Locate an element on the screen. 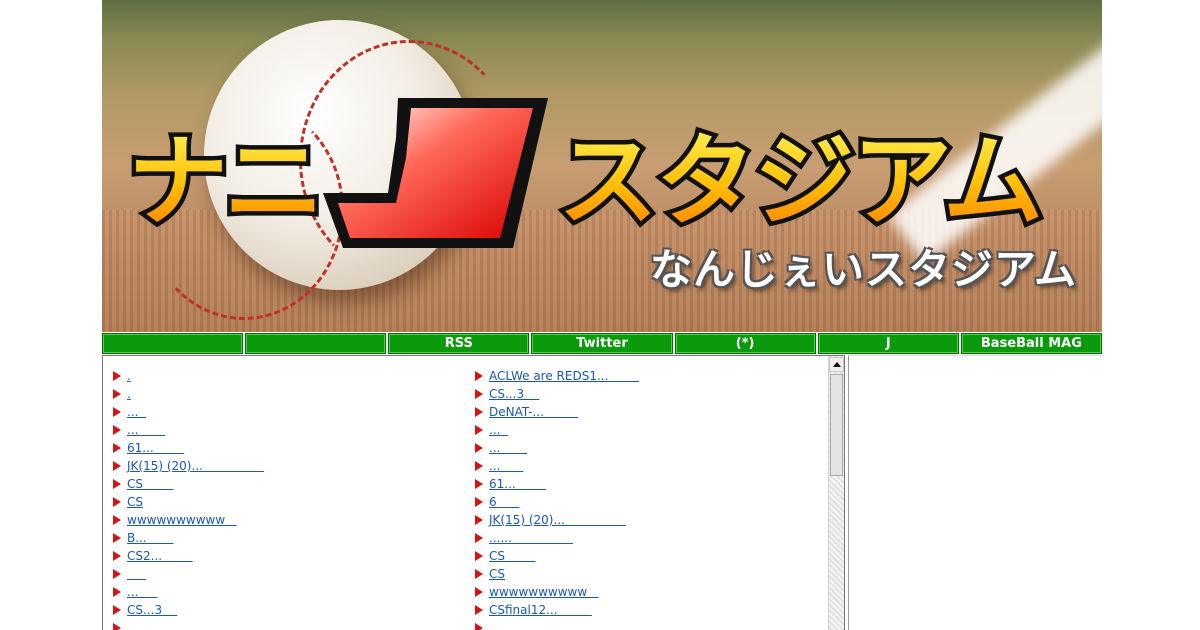  list-item: CS...3 is located at coordinates (557, 394).